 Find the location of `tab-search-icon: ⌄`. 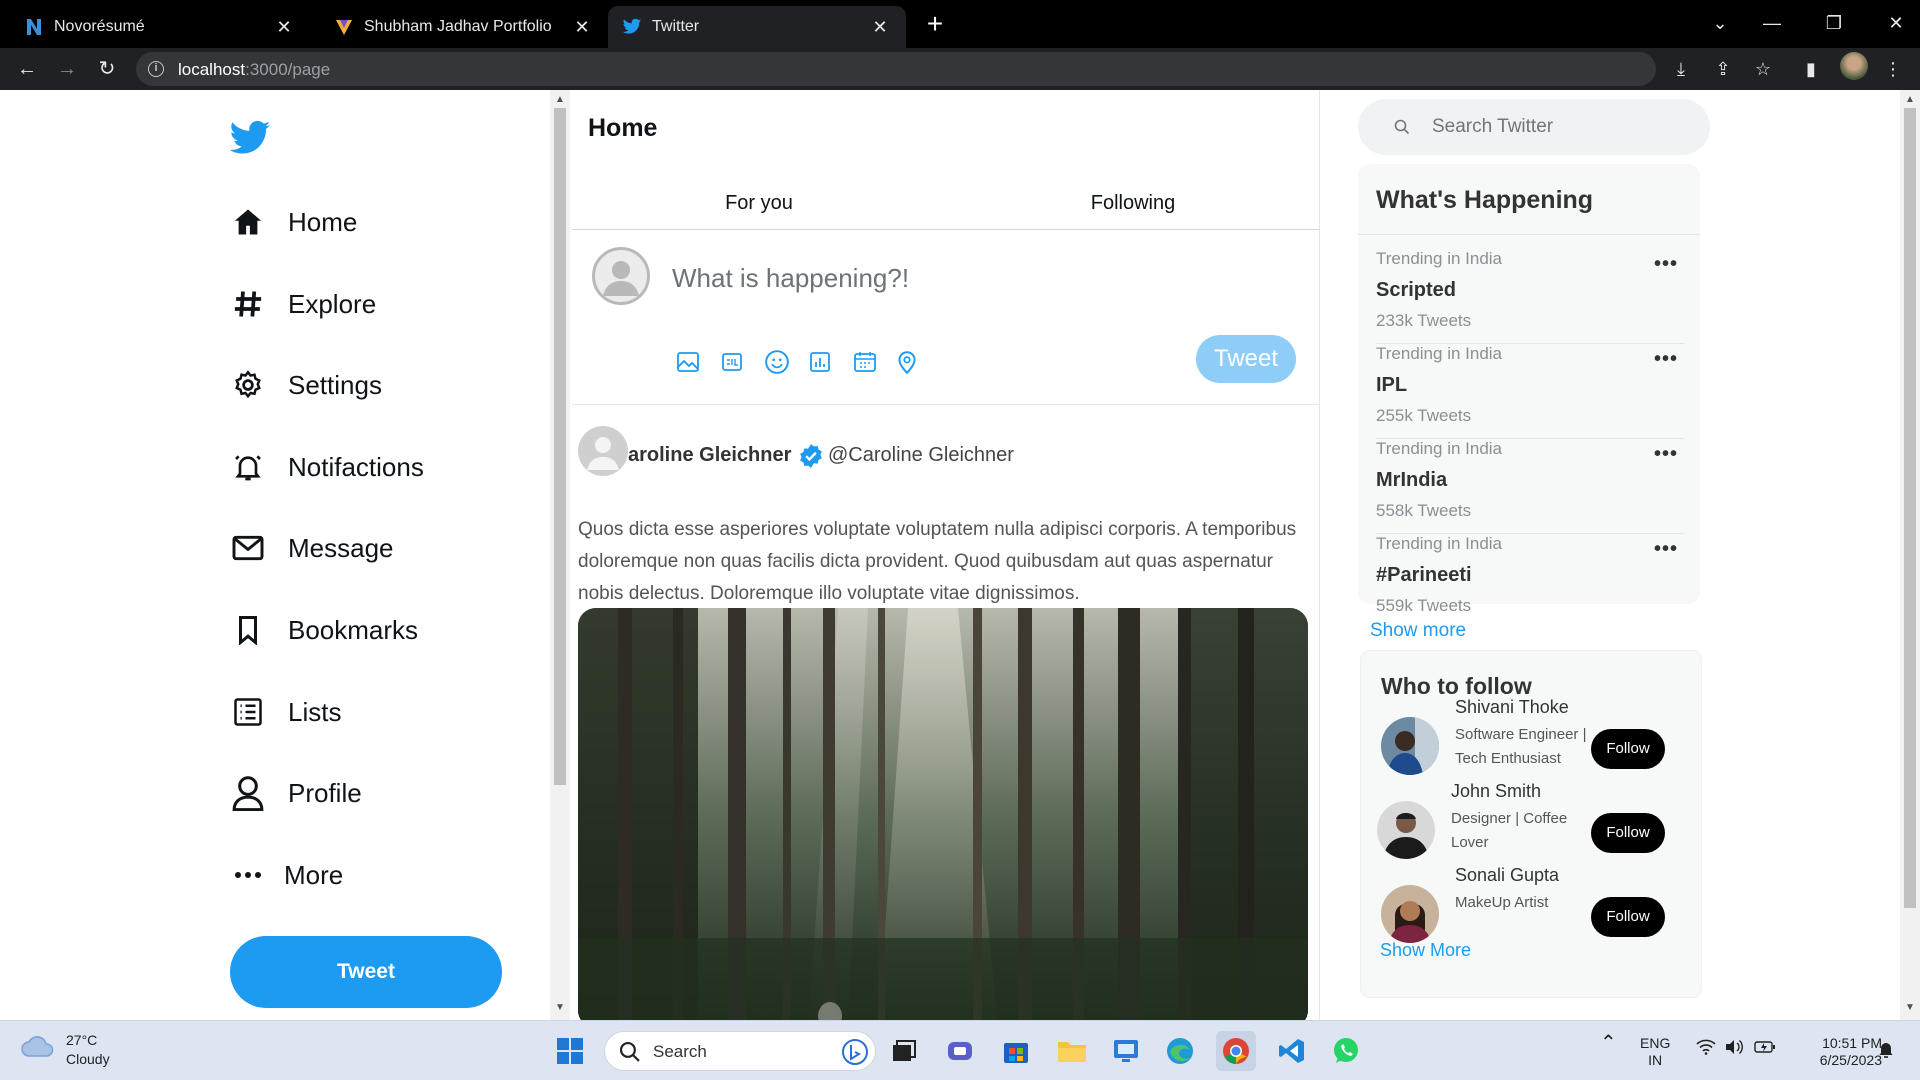

tab-search-icon: ⌄ is located at coordinates (1720, 23).